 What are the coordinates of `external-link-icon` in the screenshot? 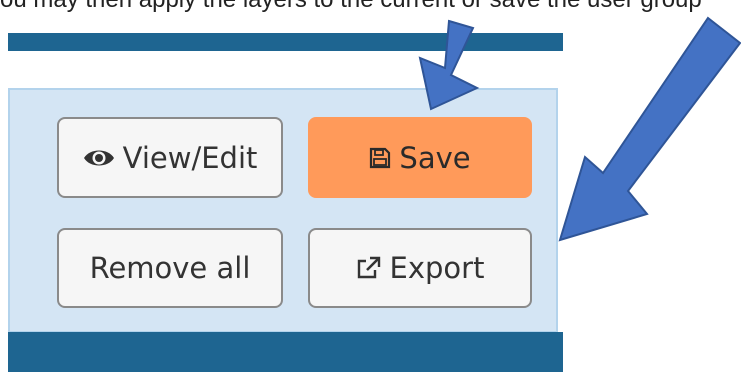 It's located at (369, 268).